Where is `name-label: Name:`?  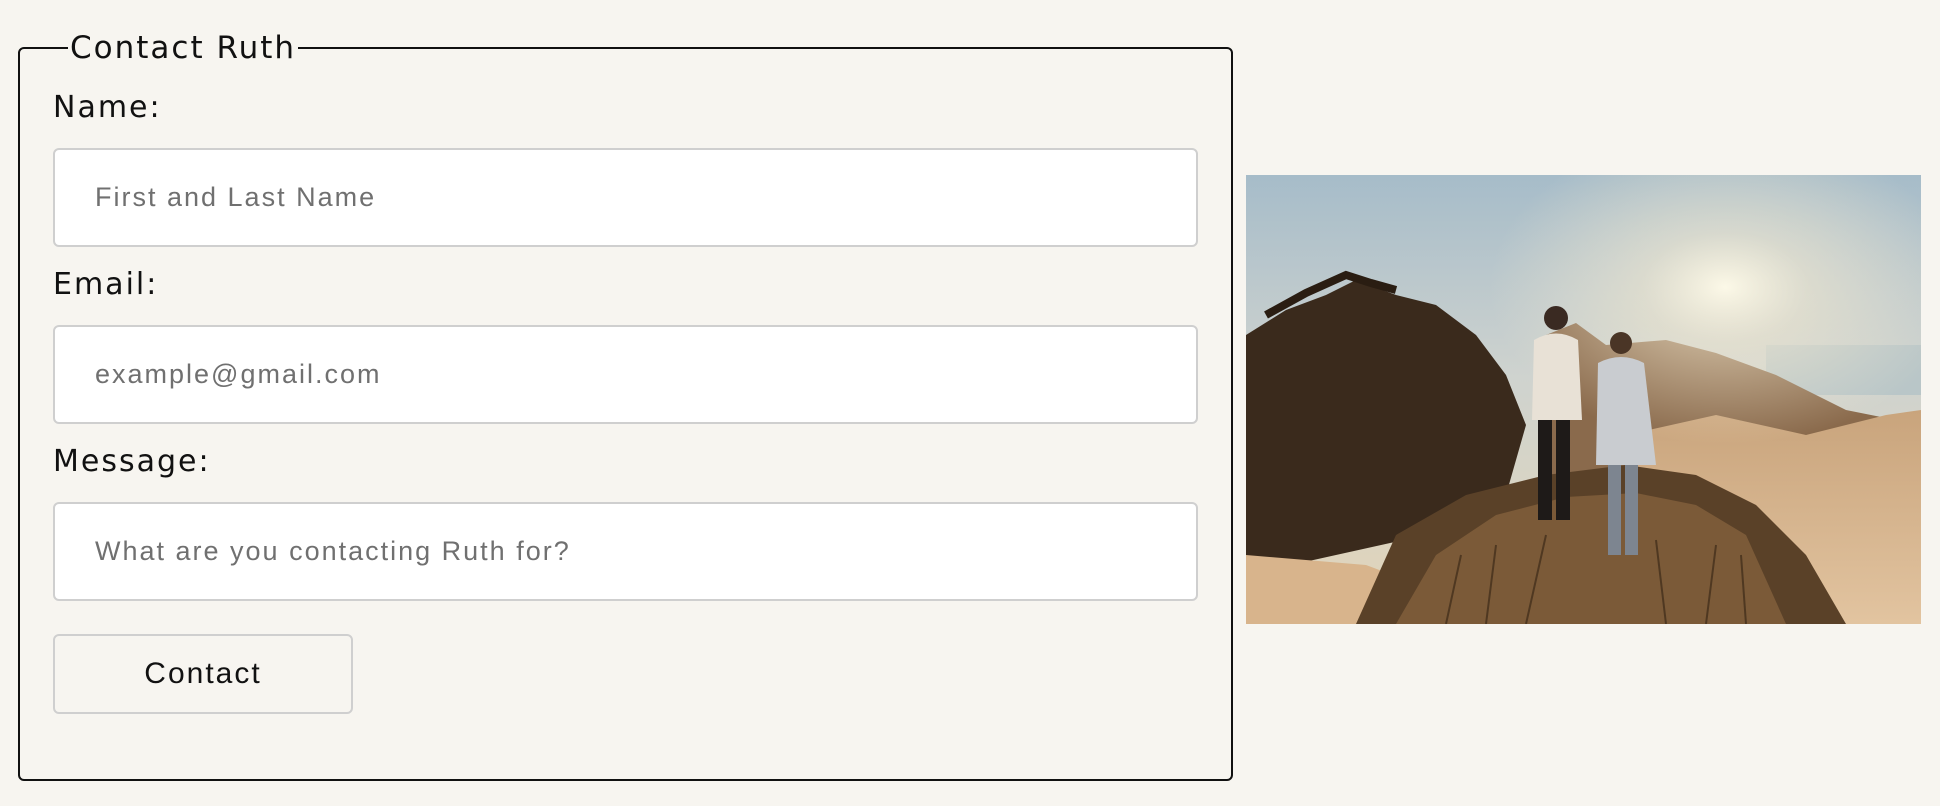
name-label: Name: is located at coordinates (107, 107).